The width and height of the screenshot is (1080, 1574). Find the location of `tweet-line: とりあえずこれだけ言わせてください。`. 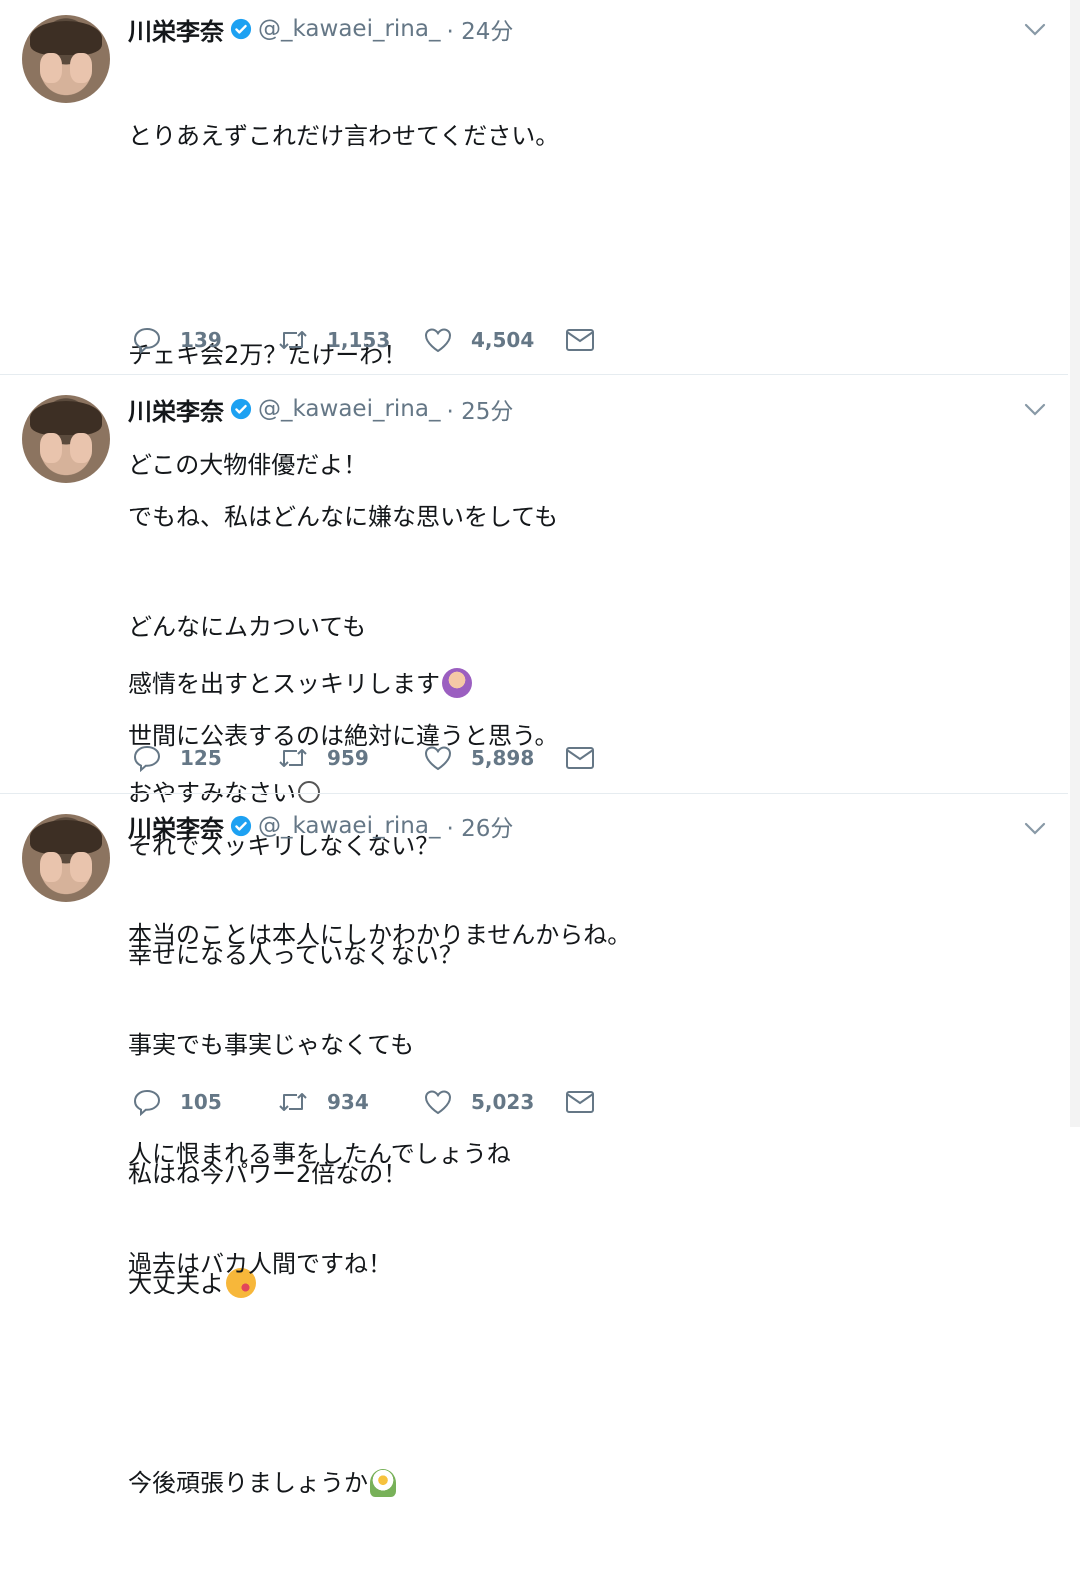

tweet-line: とりあえずこれだけ言わせてください。 is located at coordinates (344, 136).